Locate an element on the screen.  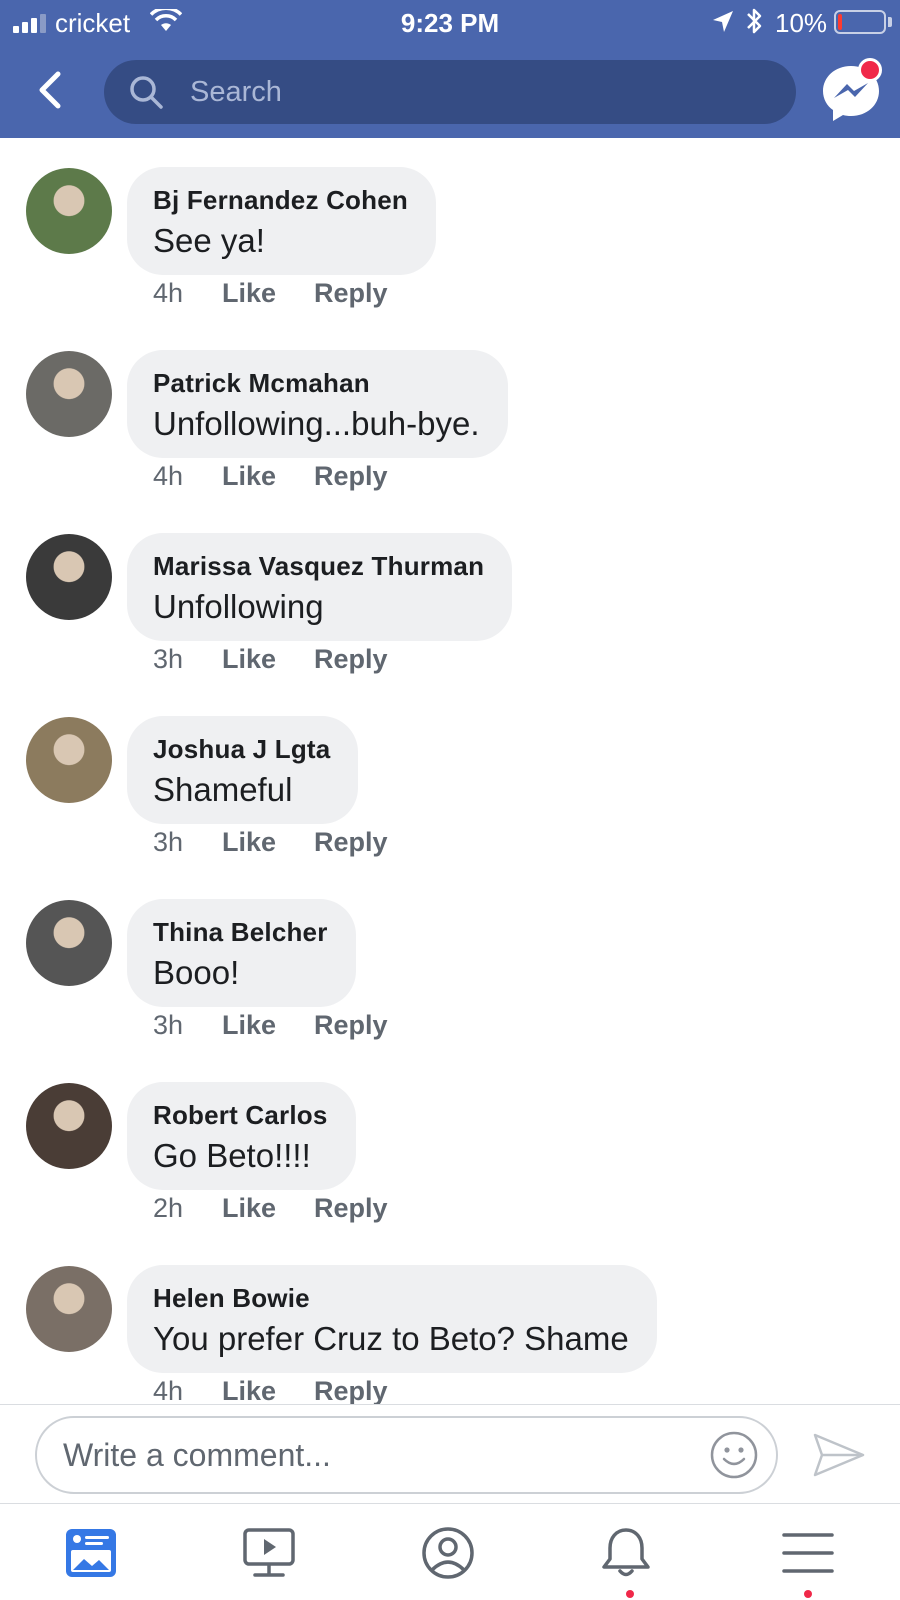
battery-icon is located at coordinates (860, 22).